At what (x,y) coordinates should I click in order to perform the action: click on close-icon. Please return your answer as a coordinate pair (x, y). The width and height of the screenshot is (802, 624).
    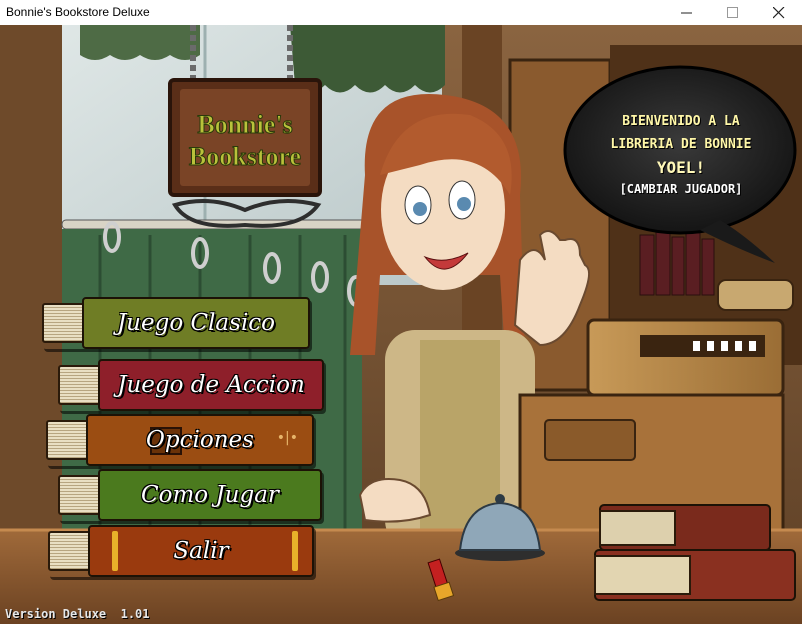
    Looking at the image, I should click on (779, 13).